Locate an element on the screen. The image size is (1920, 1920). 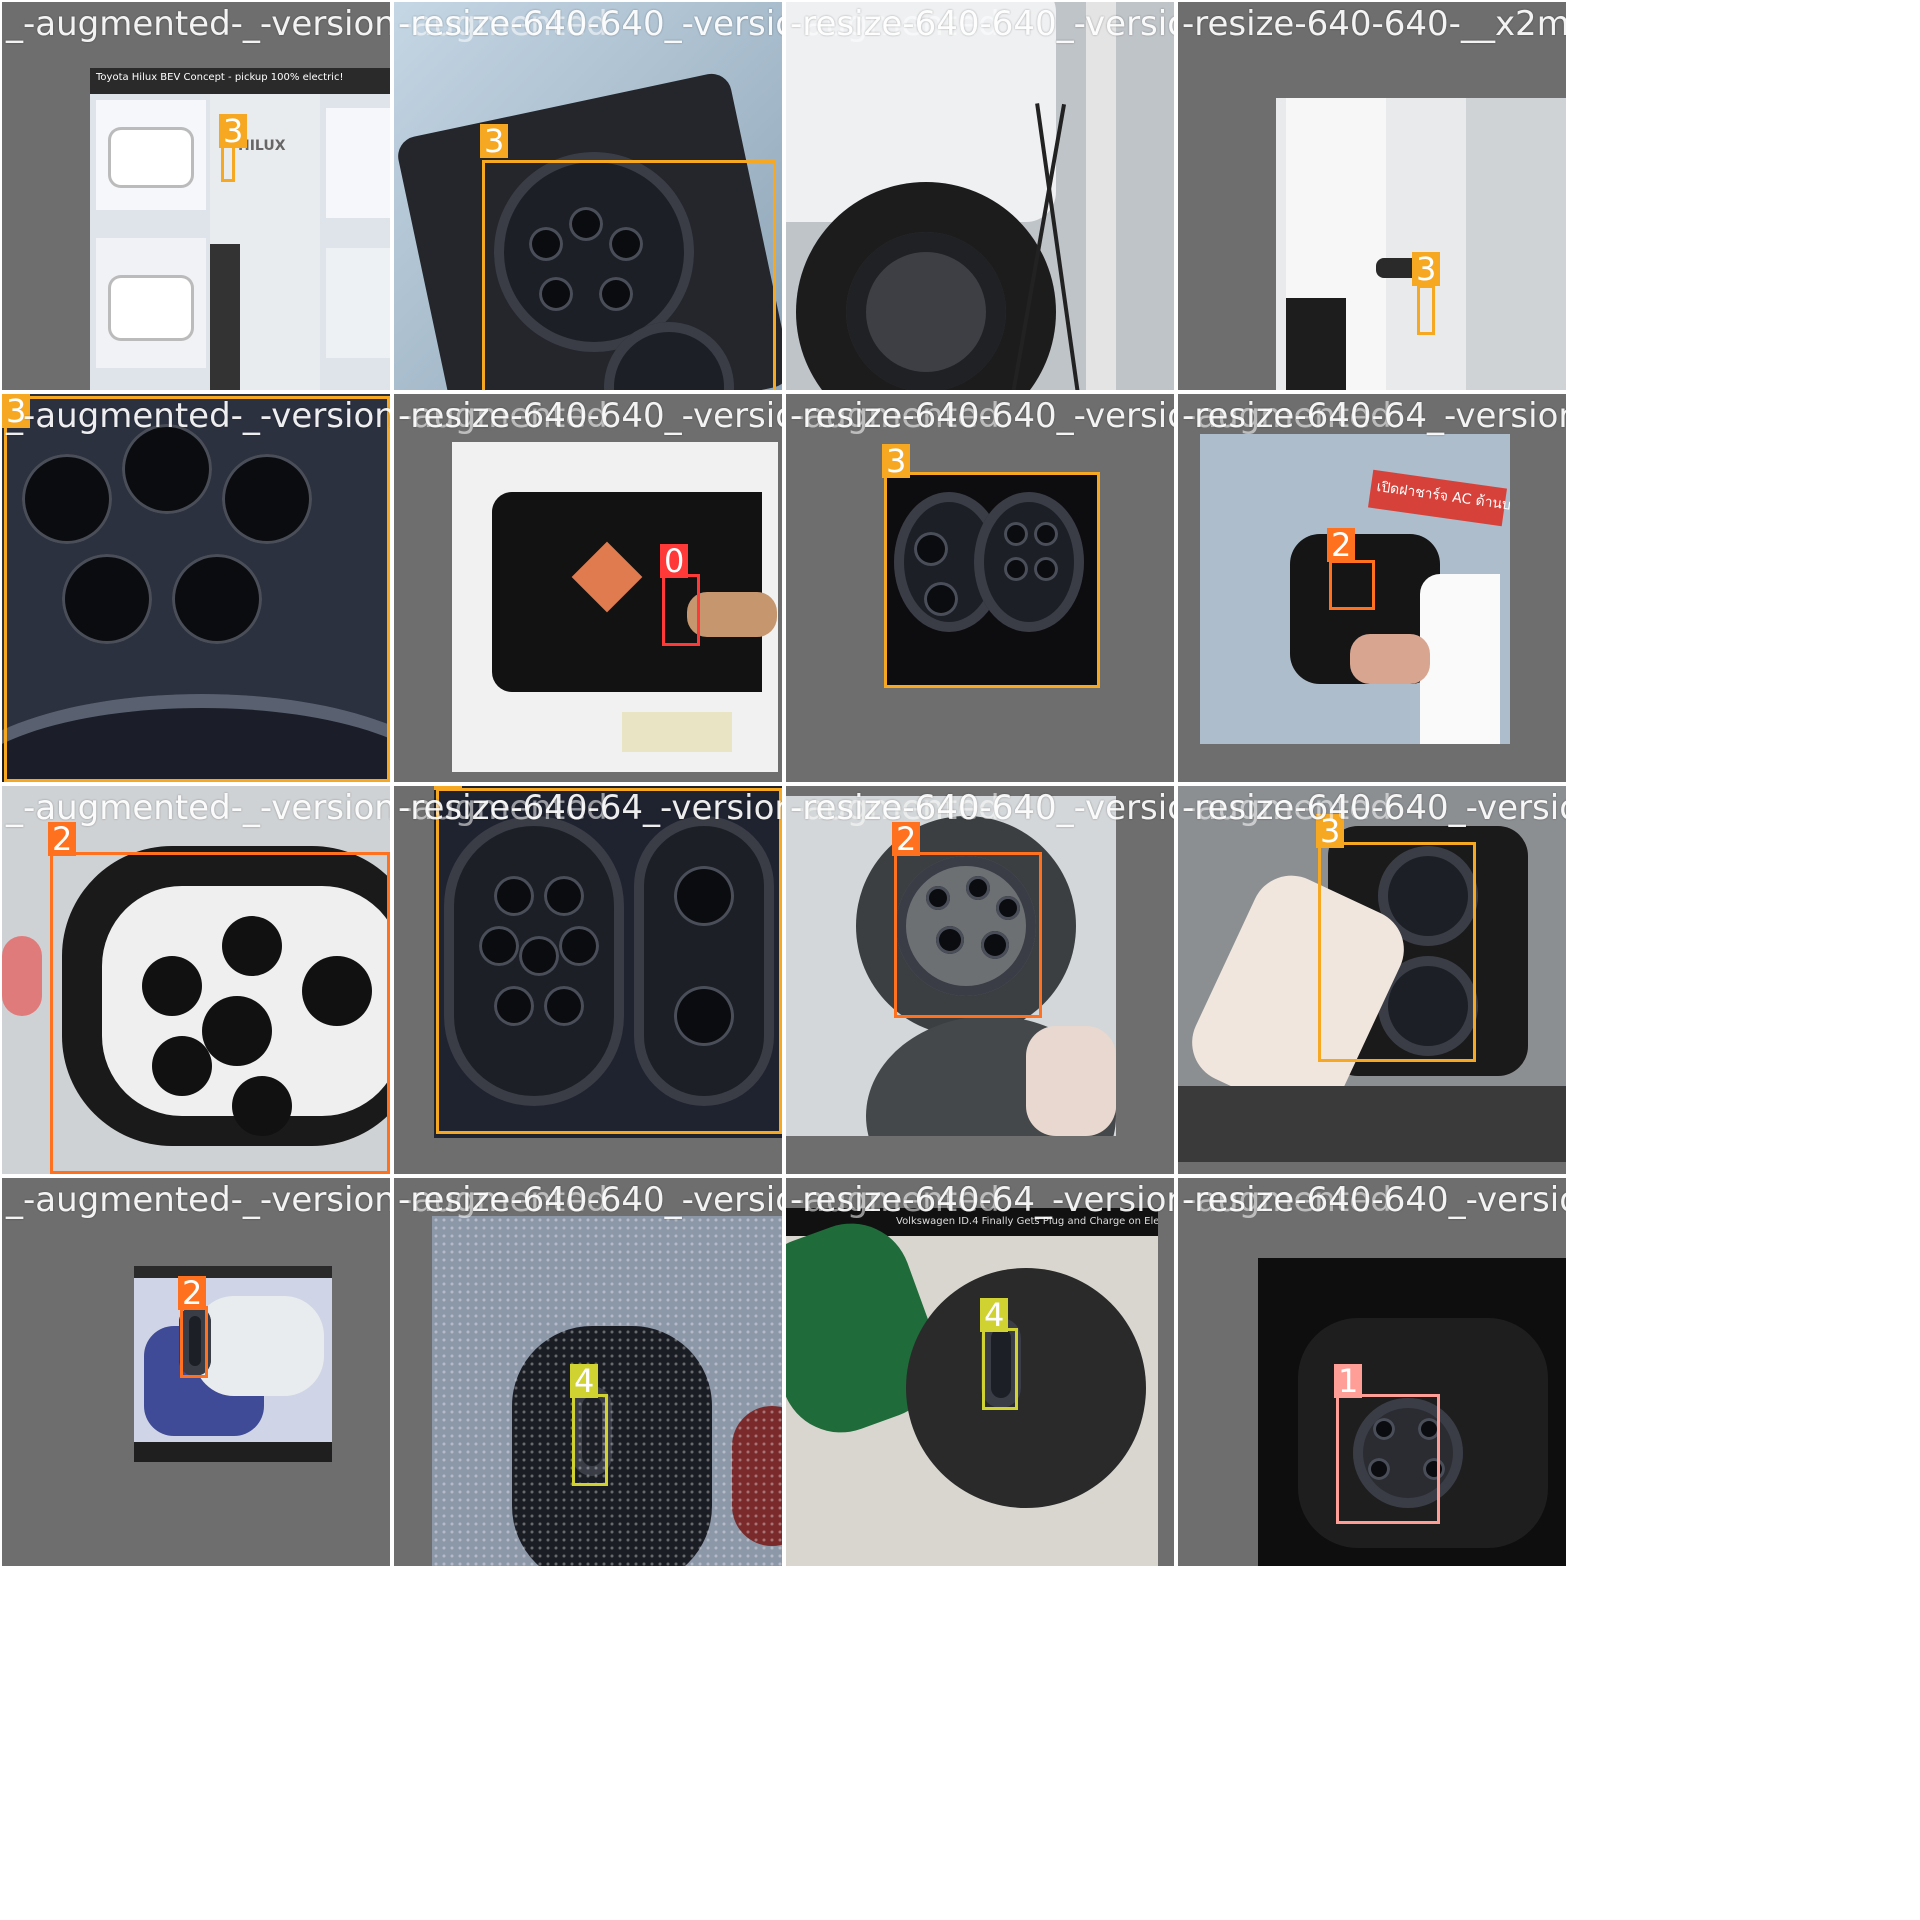
grid-tile: 3 -augmented -resize-640-64_-version-1__ is located at coordinates (588, 980).